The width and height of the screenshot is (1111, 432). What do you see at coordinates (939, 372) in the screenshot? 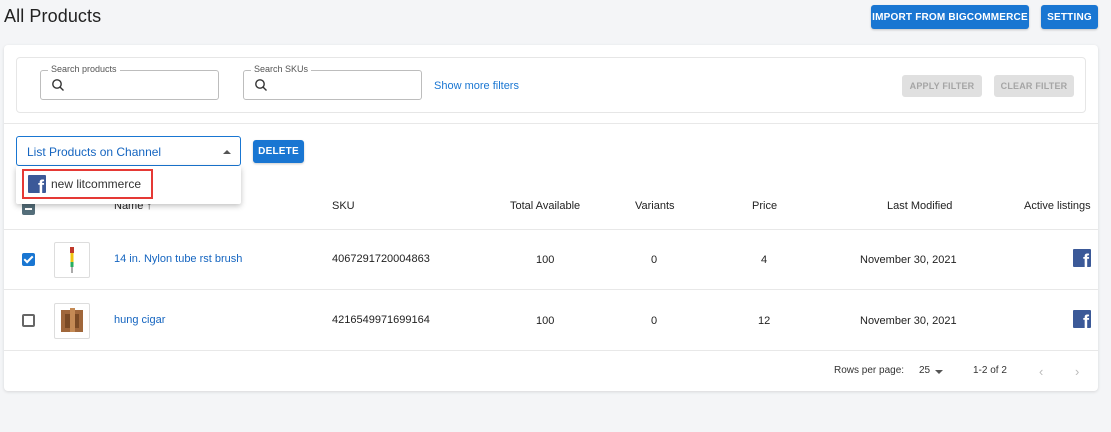
I see `caret-down-icon` at bounding box center [939, 372].